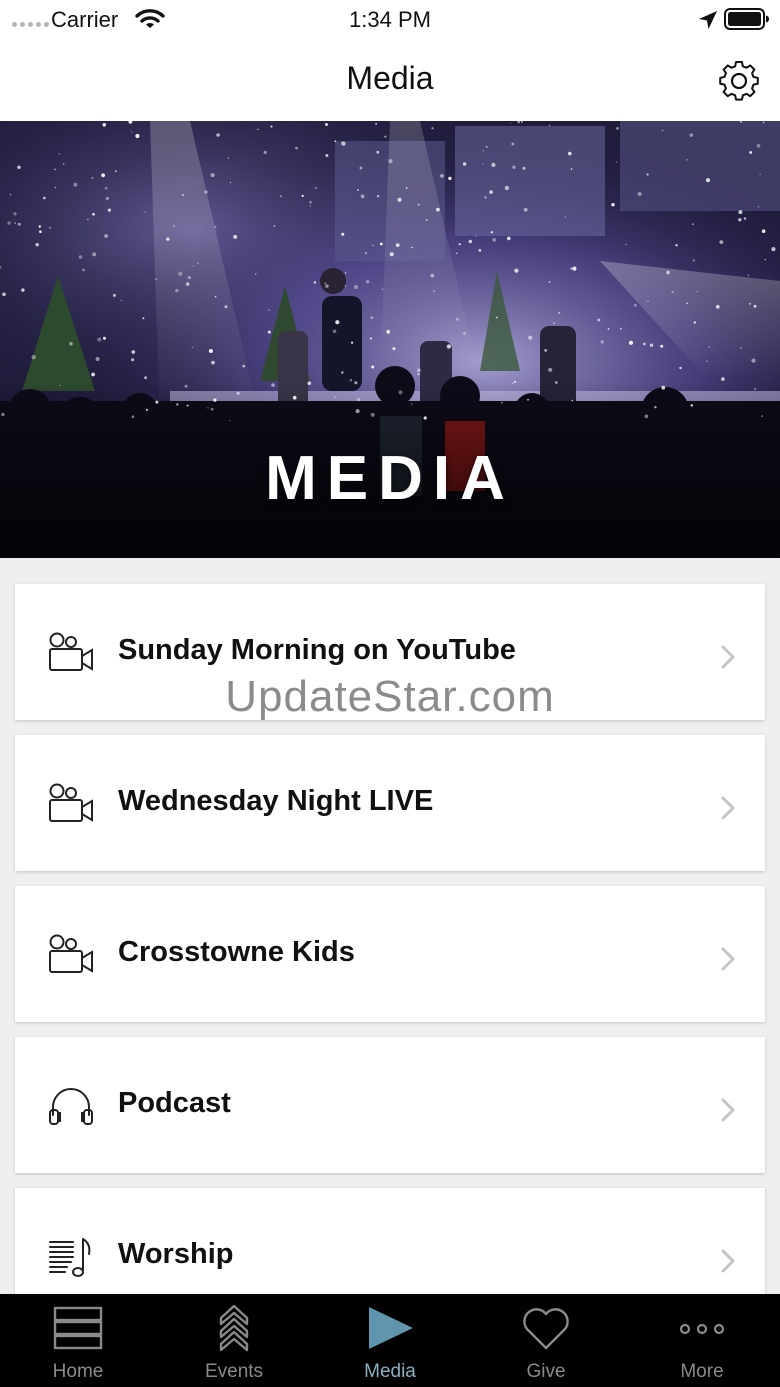 Image resolution: width=780 pixels, height=1387 pixels. What do you see at coordinates (390, 1105) in the screenshot?
I see `media-item-podcast: Podcast` at bounding box center [390, 1105].